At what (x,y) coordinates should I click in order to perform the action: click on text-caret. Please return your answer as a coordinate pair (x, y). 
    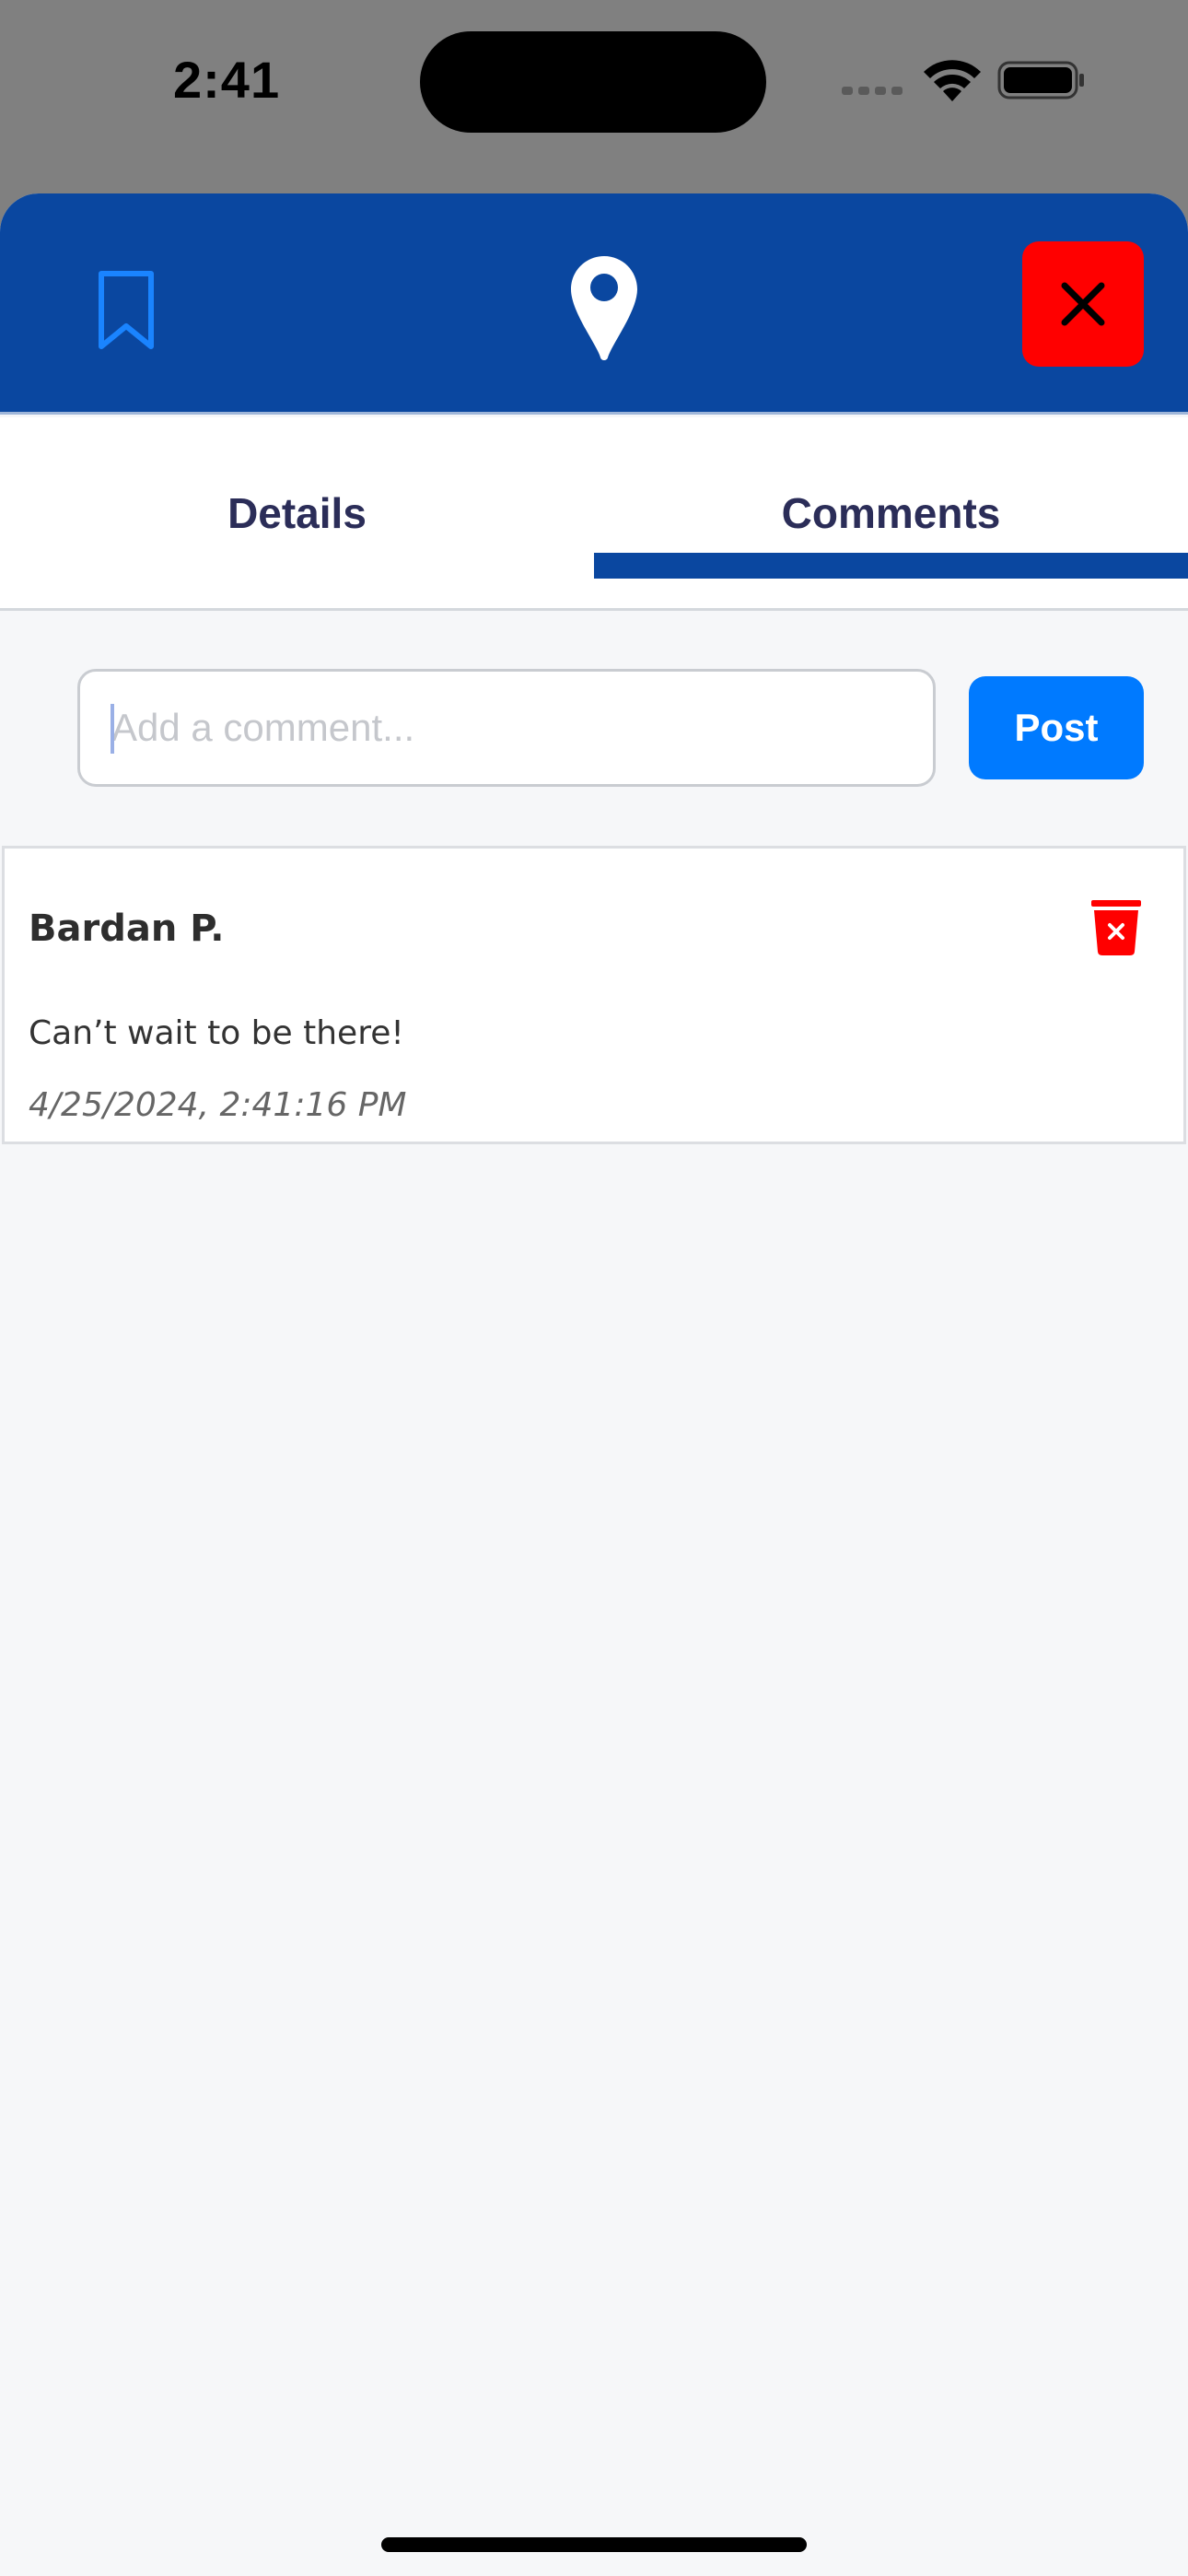
    Looking at the image, I should click on (112, 729).